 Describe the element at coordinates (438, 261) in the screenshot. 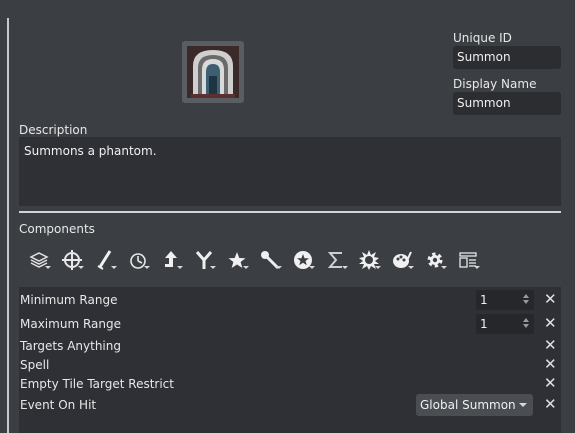

I see `add-settings-button` at that location.